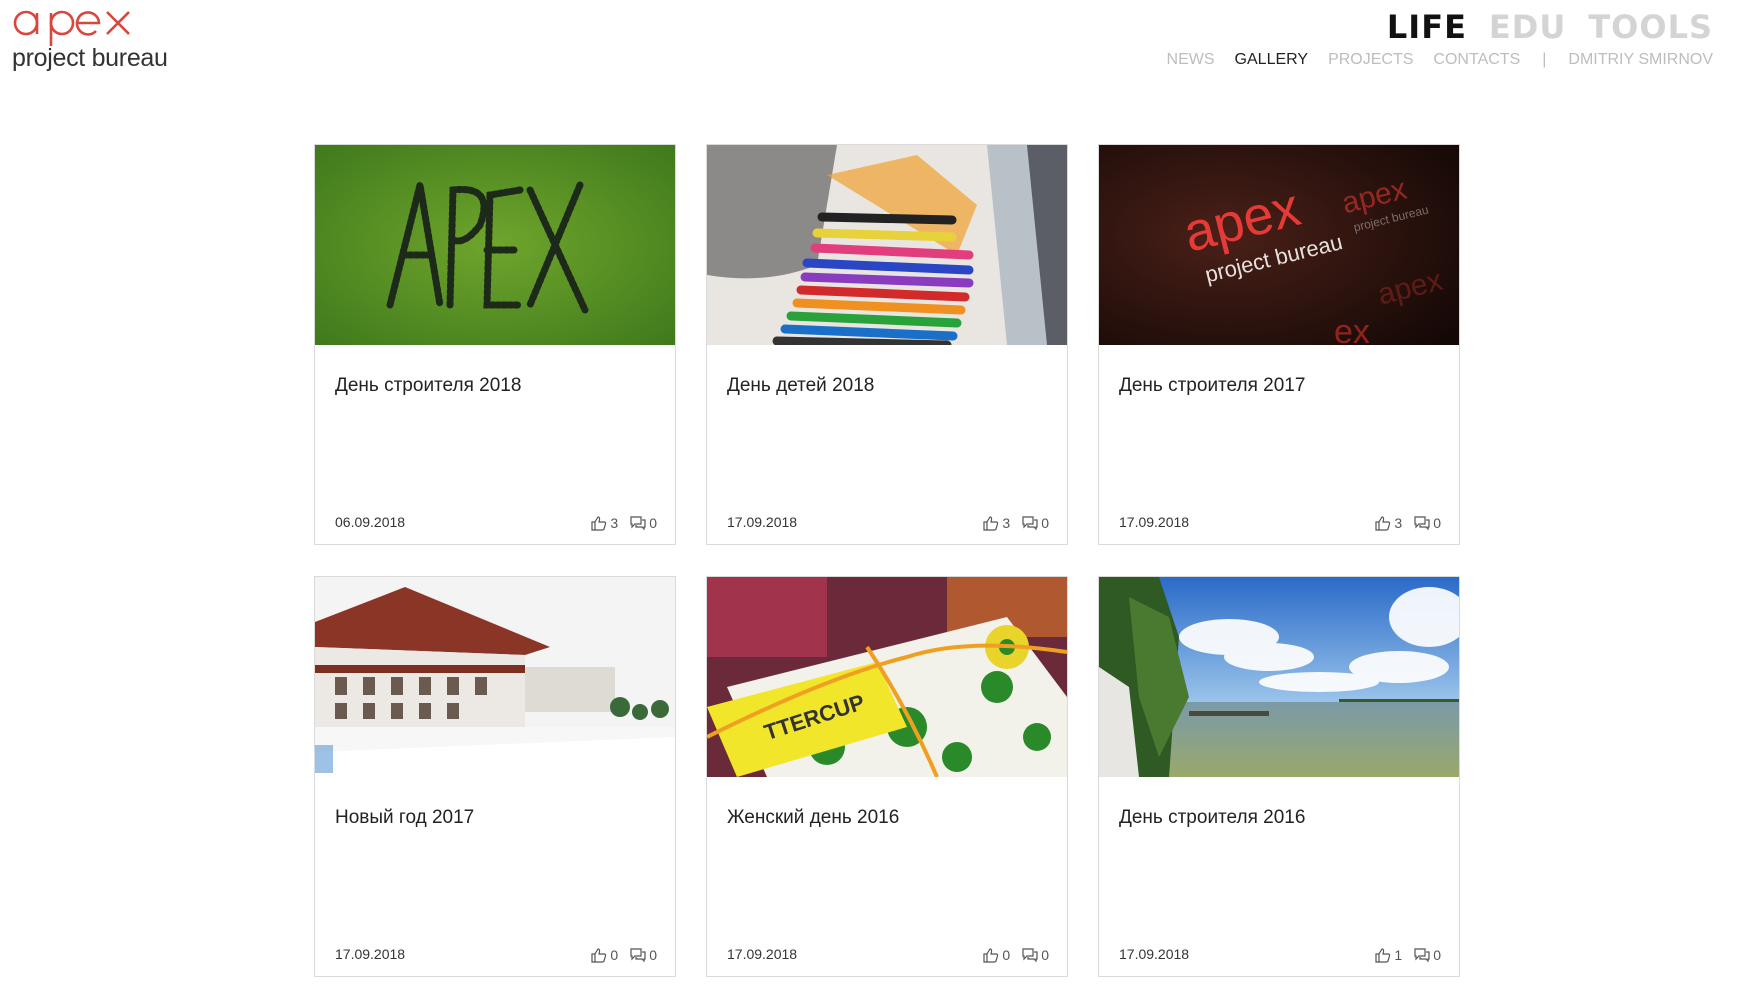 The height and width of the screenshot is (990, 1739). What do you see at coordinates (887, 677) in the screenshot?
I see `card-thumbnail: TTERCUP` at bounding box center [887, 677].